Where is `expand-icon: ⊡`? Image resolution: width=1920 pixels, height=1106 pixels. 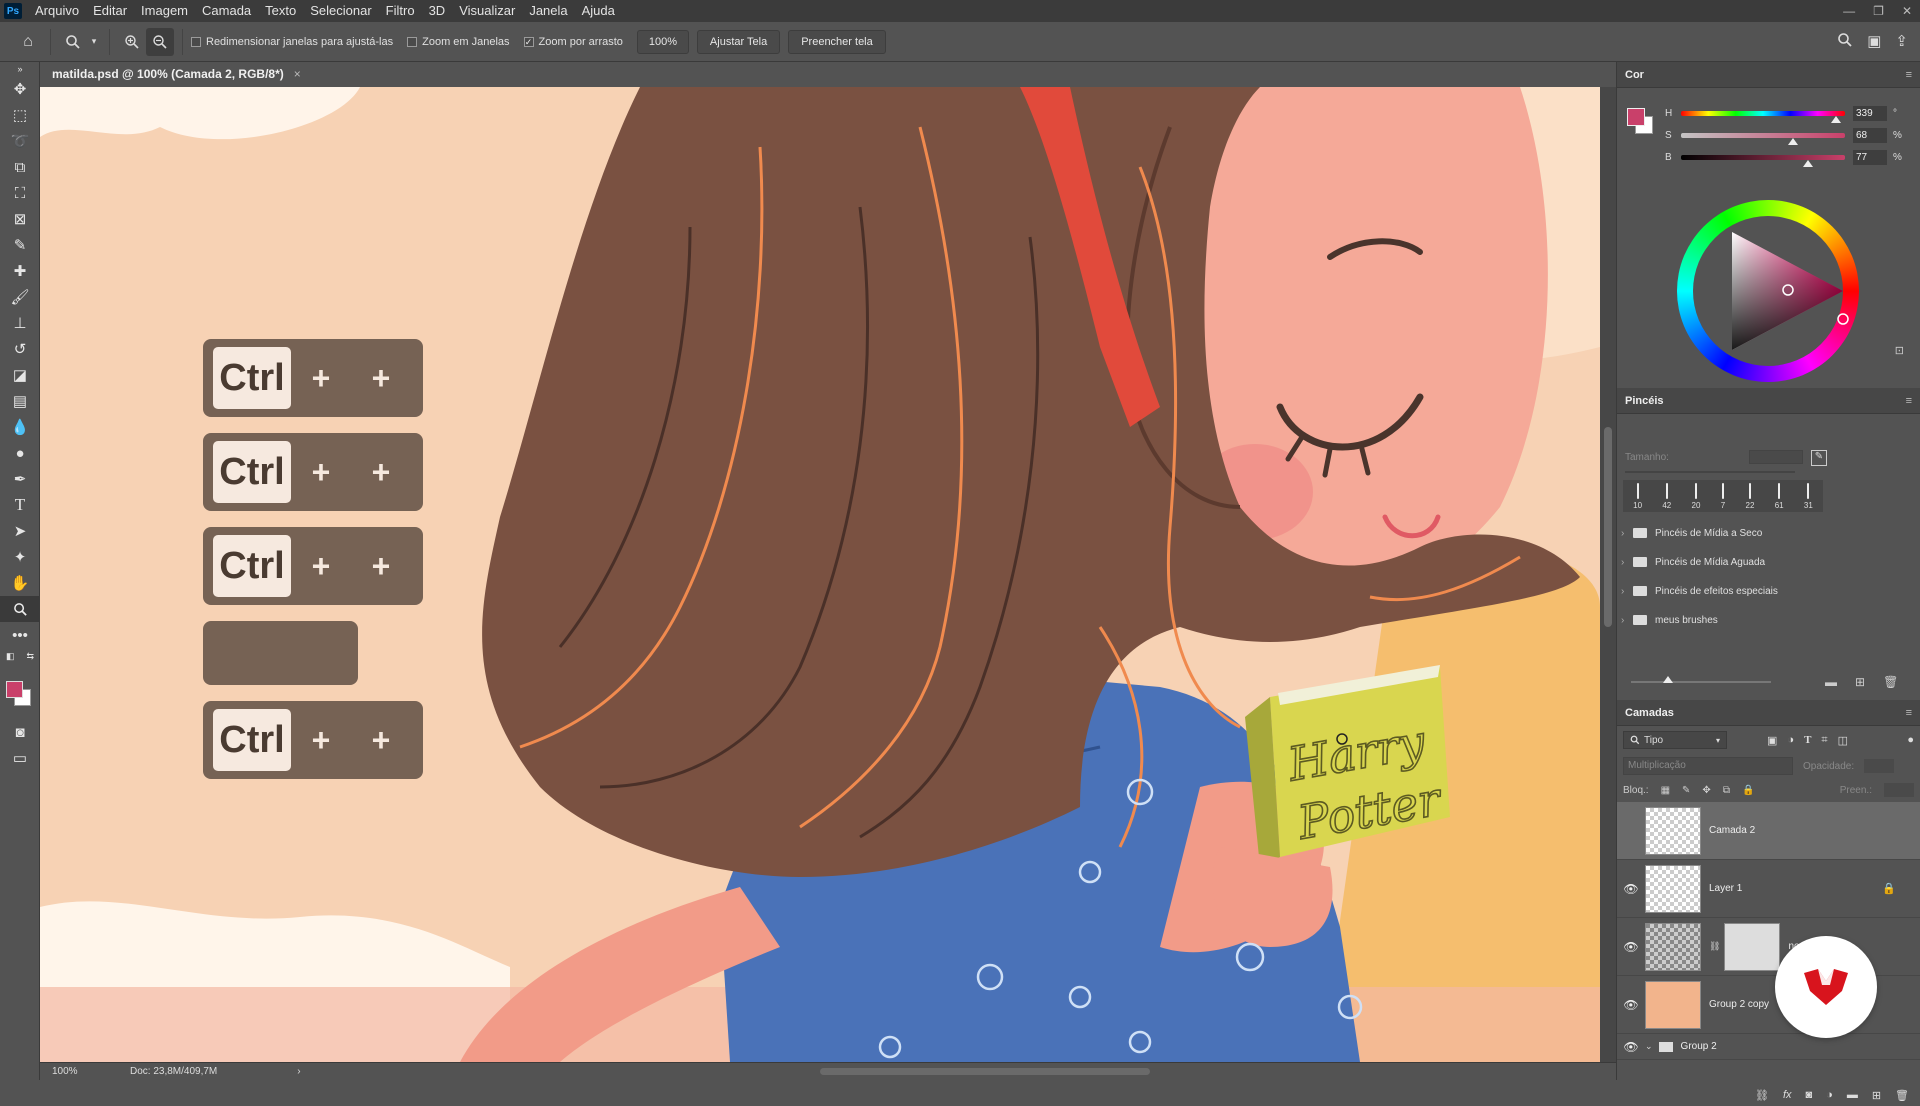 expand-icon: ⊡ is located at coordinates (1899, 350).